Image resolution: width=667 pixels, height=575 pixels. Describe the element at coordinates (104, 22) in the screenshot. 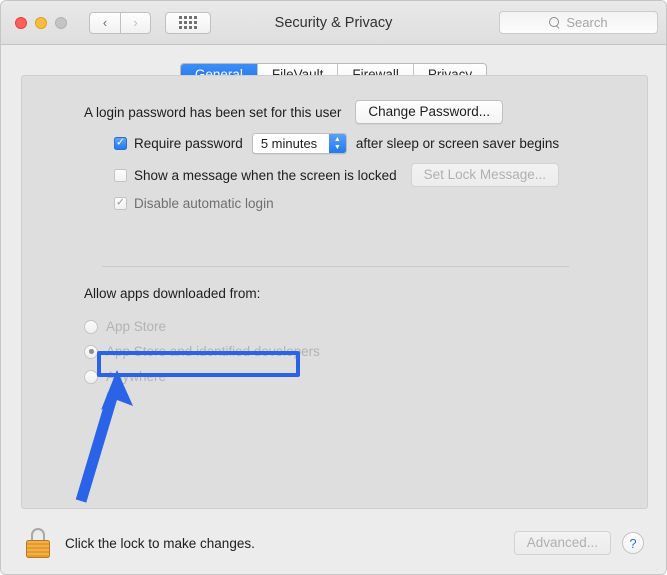

I see `back-button: ‹` at that location.